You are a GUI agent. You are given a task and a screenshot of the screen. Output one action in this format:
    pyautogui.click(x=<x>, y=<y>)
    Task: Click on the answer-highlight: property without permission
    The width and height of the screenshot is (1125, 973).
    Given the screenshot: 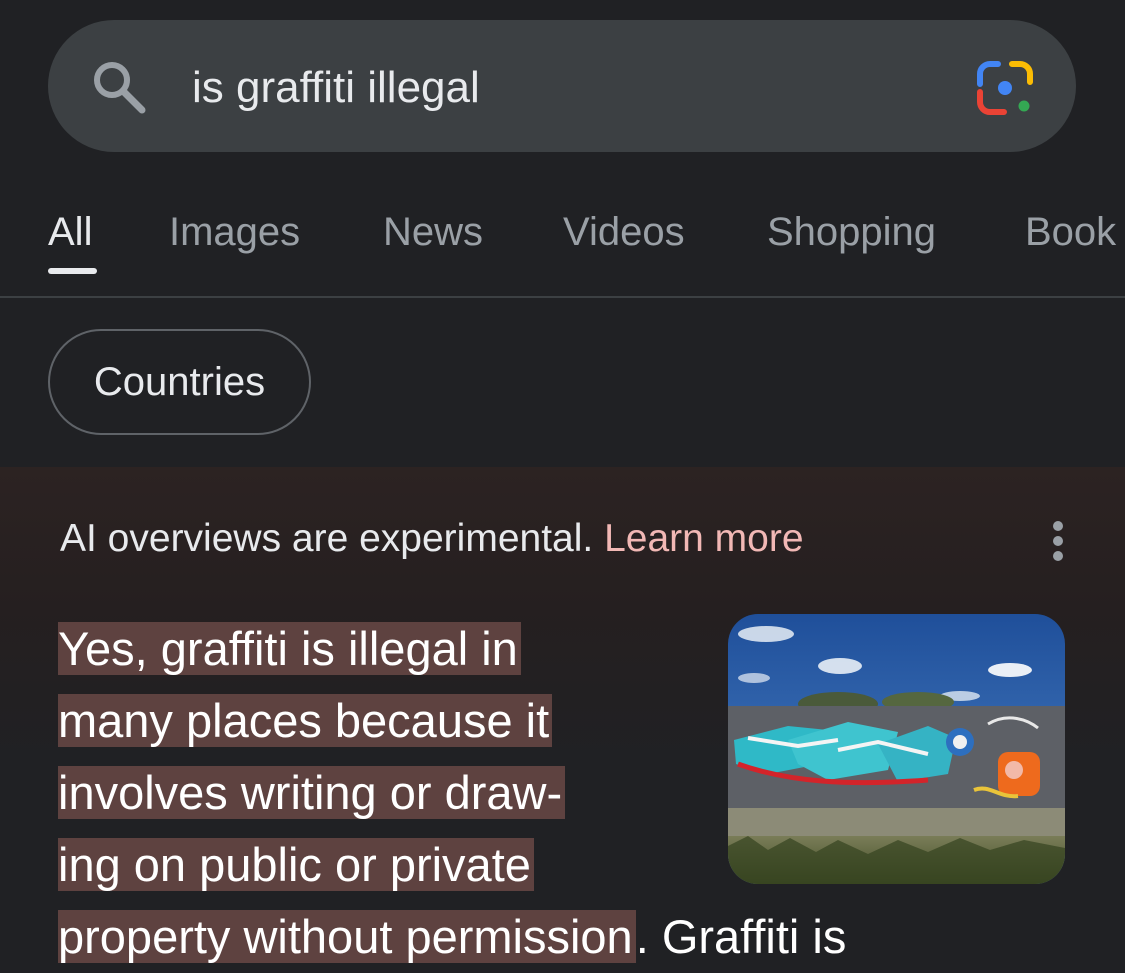 What is the action you would take?
    pyautogui.click(x=347, y=936)
    